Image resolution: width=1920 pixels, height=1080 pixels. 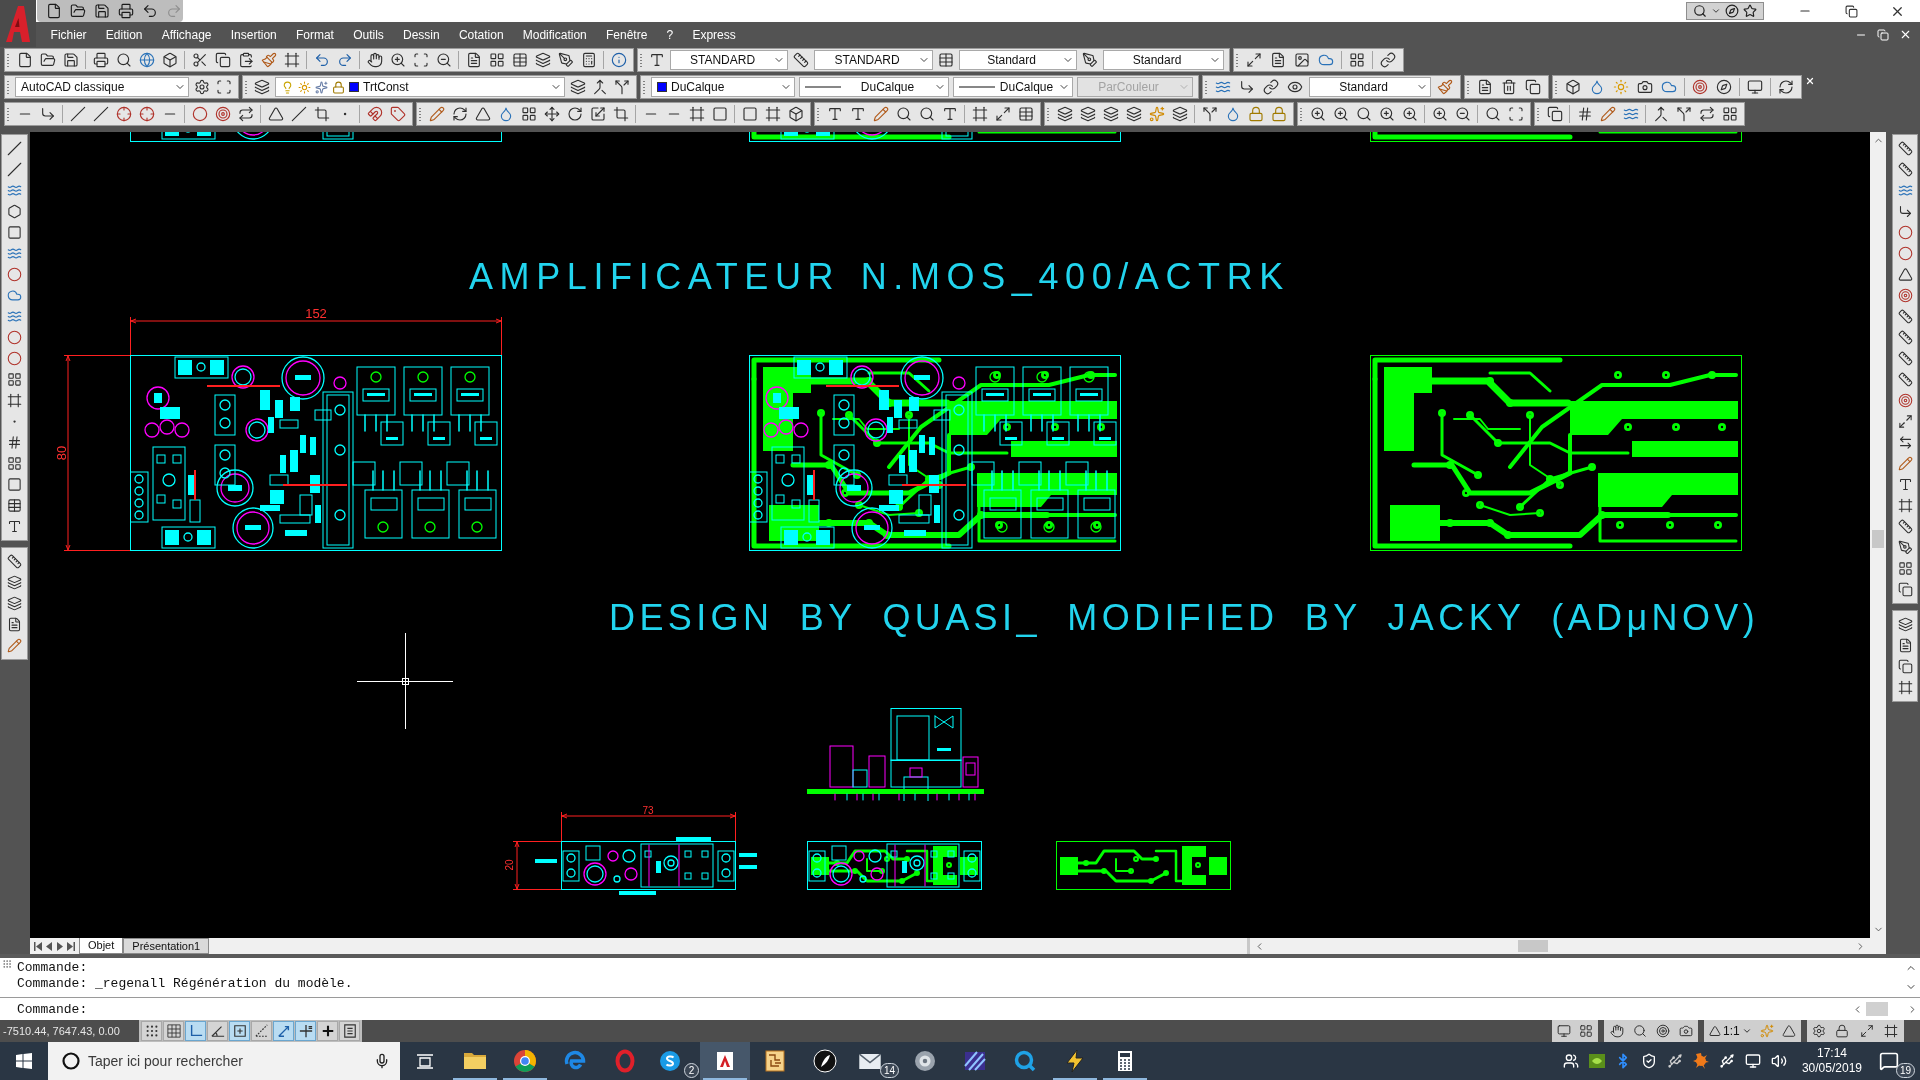 What do you see at coordinates (1755, 87) in the screenshot?
I see `monitor-icon` at bounding box center [1755, 87].